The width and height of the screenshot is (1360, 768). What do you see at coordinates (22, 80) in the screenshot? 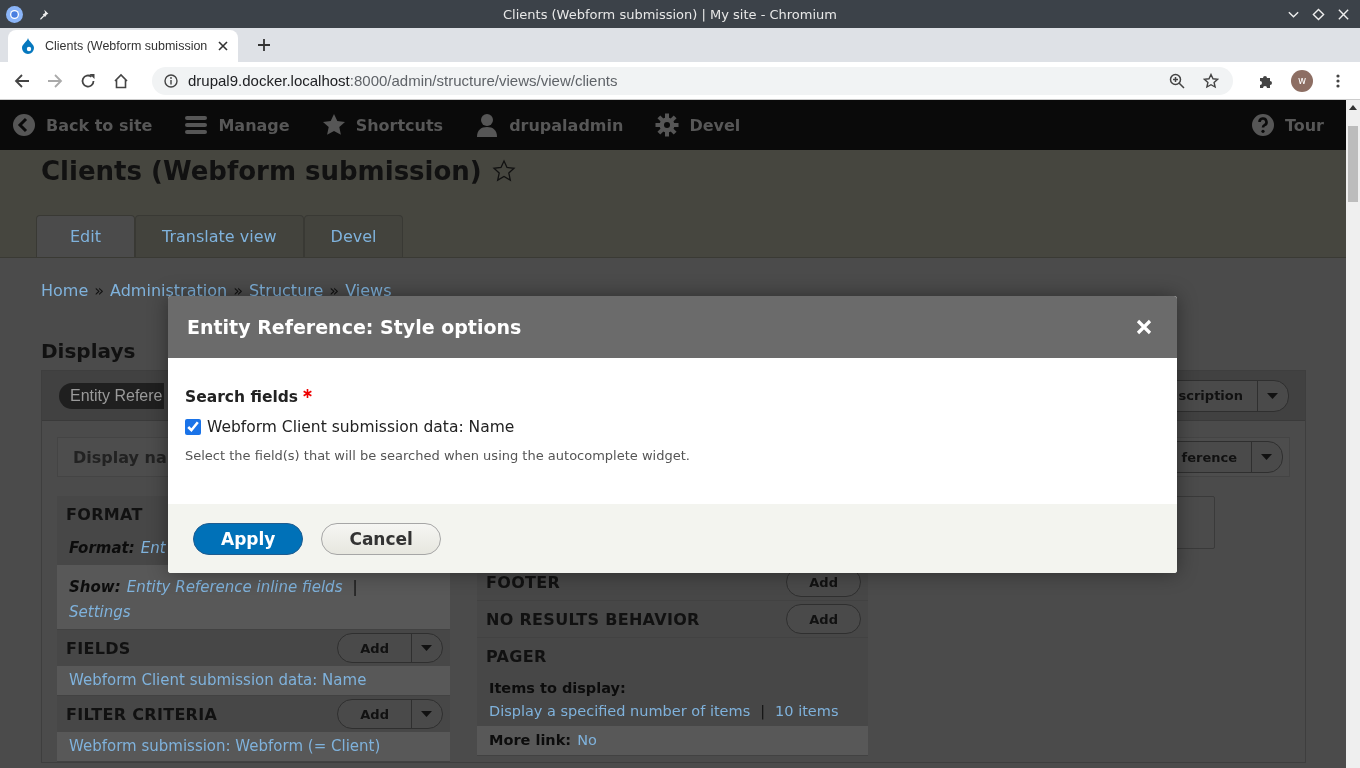
I see `back-arrow-icon` at bounding box center [22, 80].